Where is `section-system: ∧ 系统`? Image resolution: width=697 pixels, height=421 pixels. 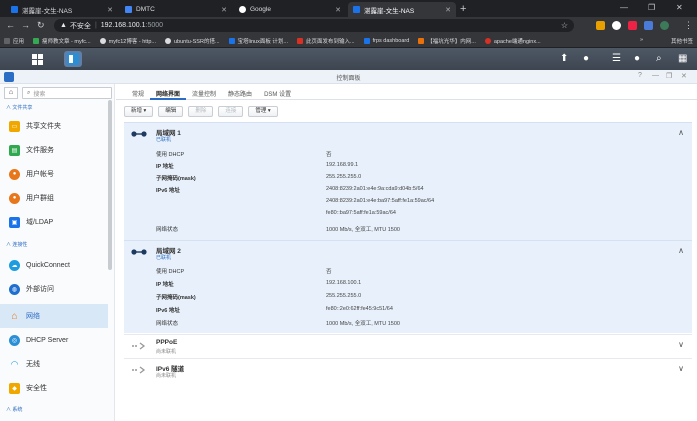 section-system: ∧ 系统 is located at coordinates (14, 409).